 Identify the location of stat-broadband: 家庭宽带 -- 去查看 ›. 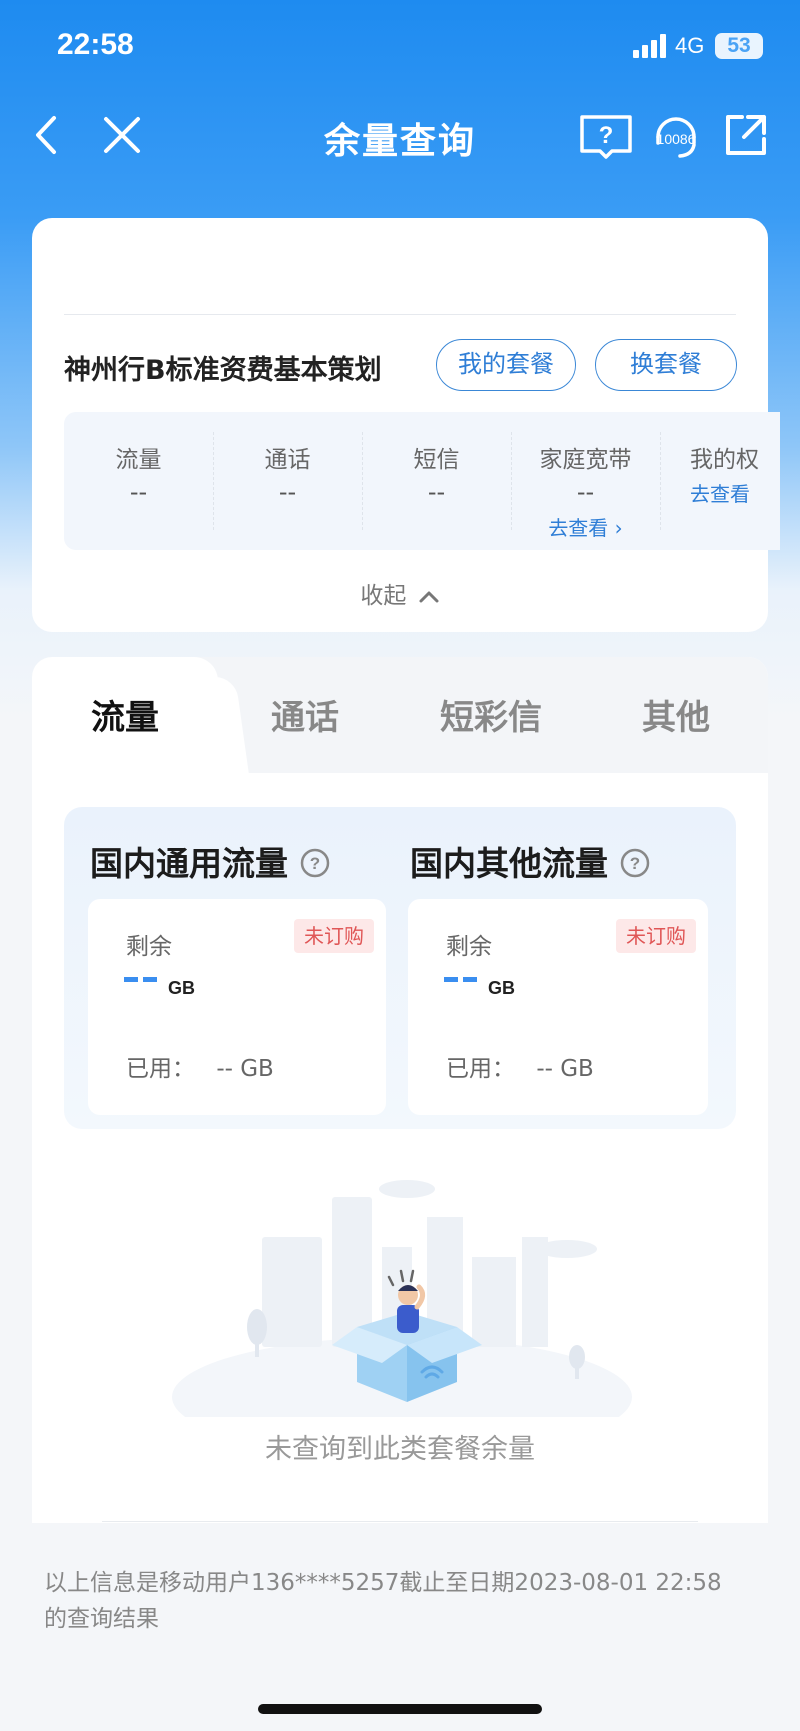
(585, 481).